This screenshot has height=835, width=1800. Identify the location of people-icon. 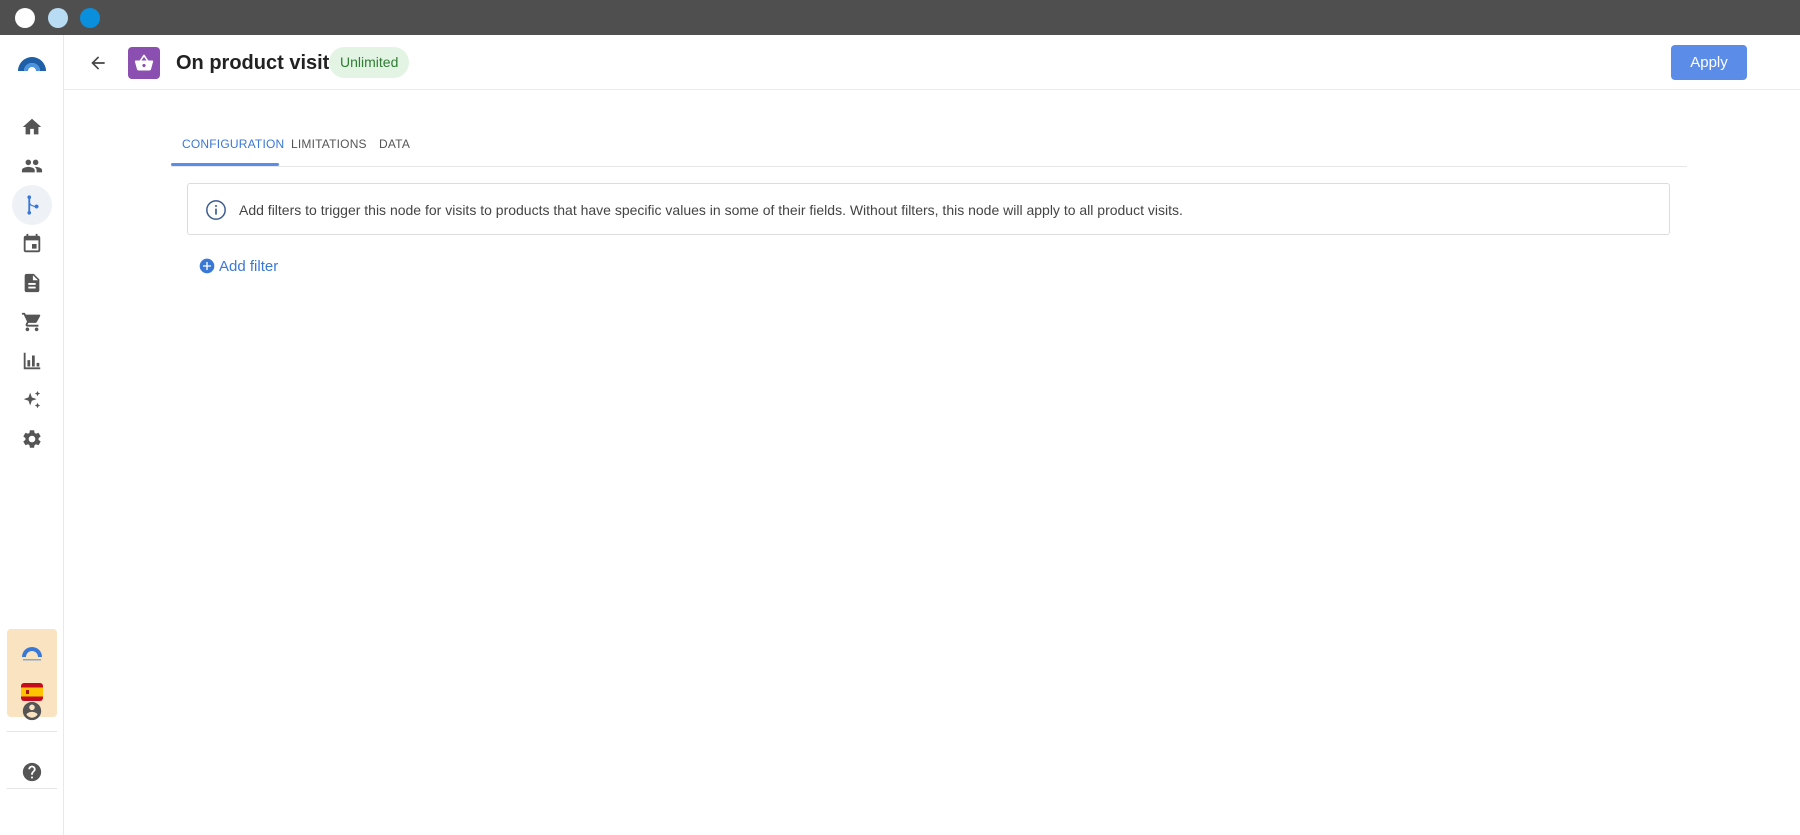
(32, 166).